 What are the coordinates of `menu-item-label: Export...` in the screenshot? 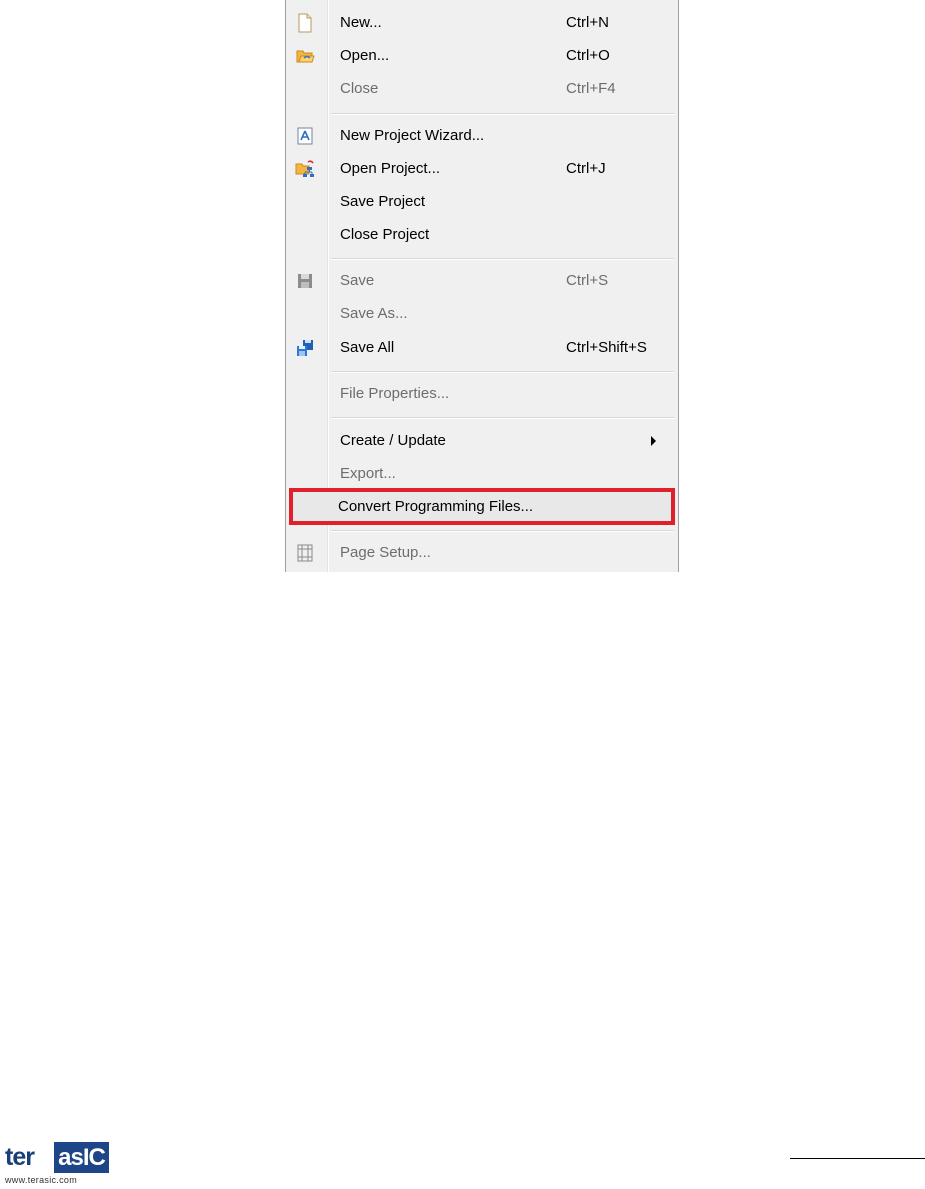 It's located at (368, 473).